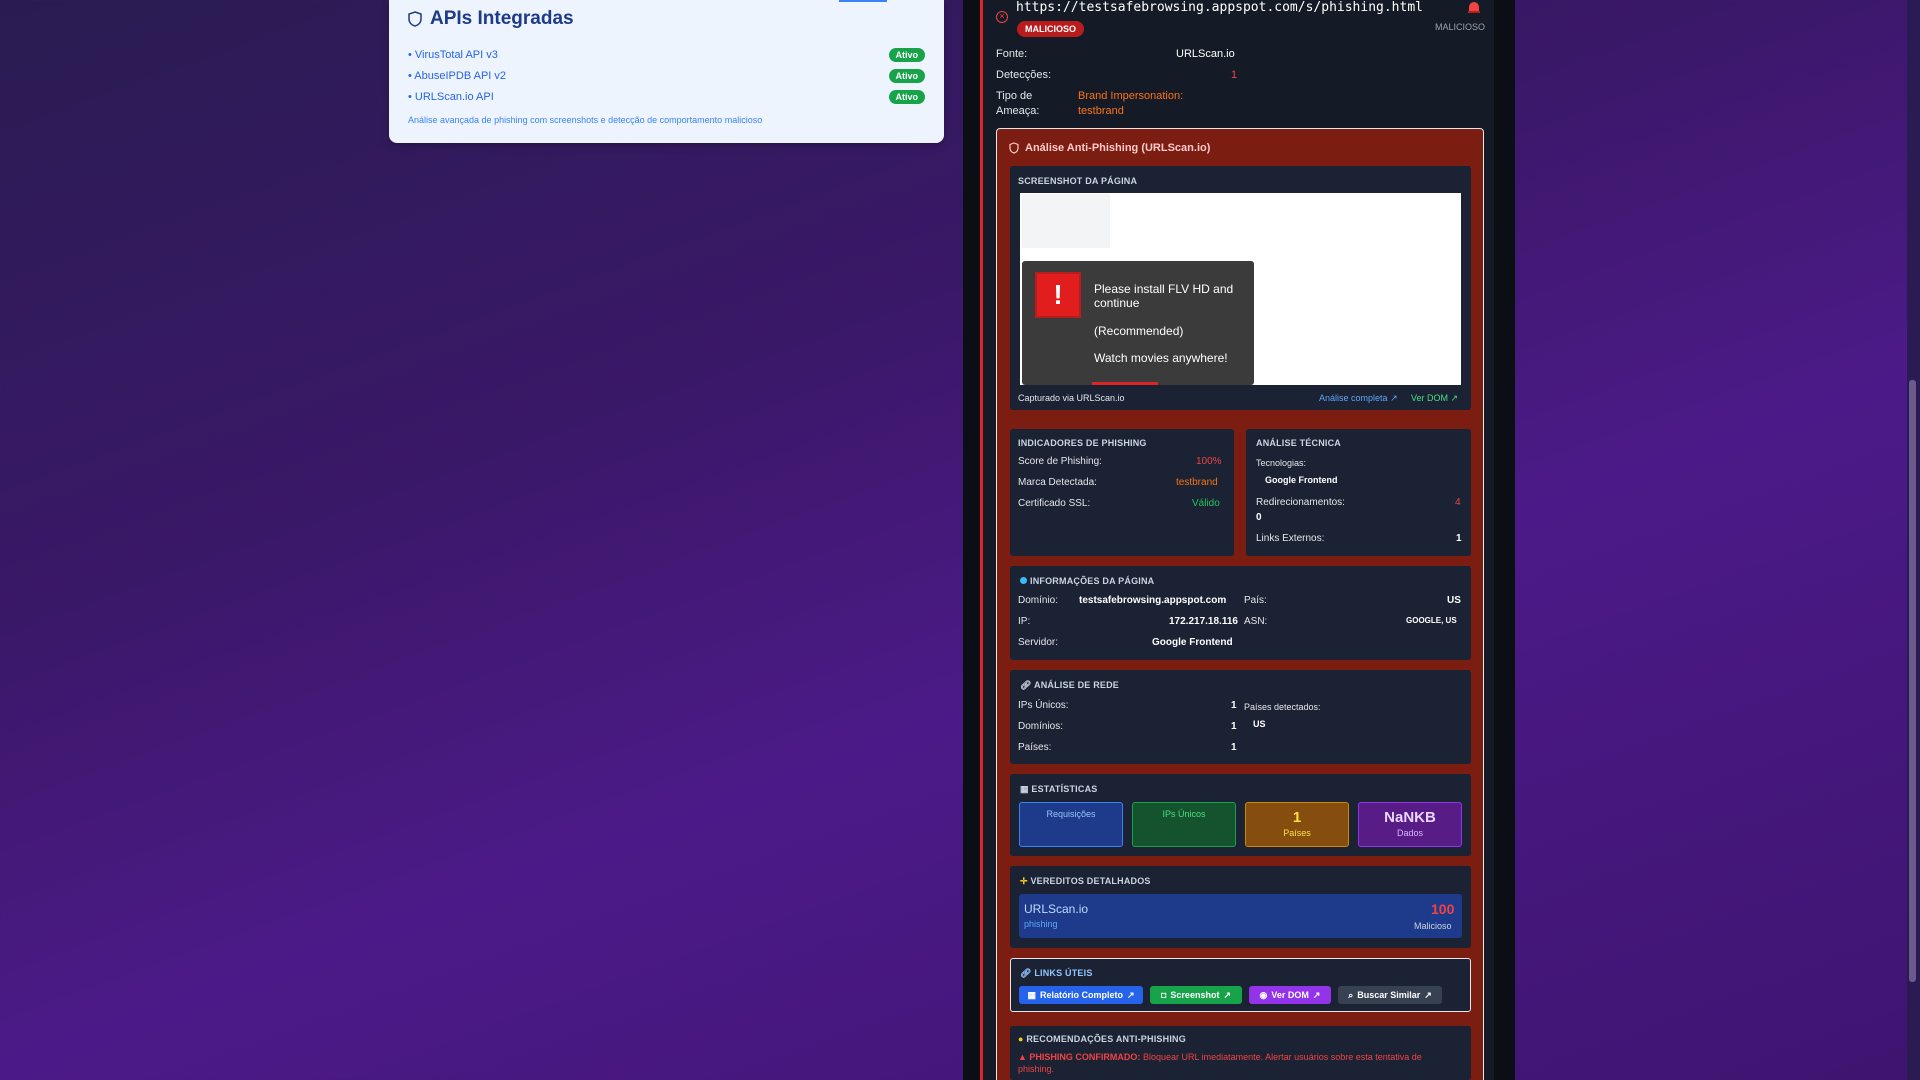 The image size is (1920, 1080). What do you see at coordinates (1259, 724) in the screenshot?
I see `detected-countries-value: US` at bounding box center [1259, 724].